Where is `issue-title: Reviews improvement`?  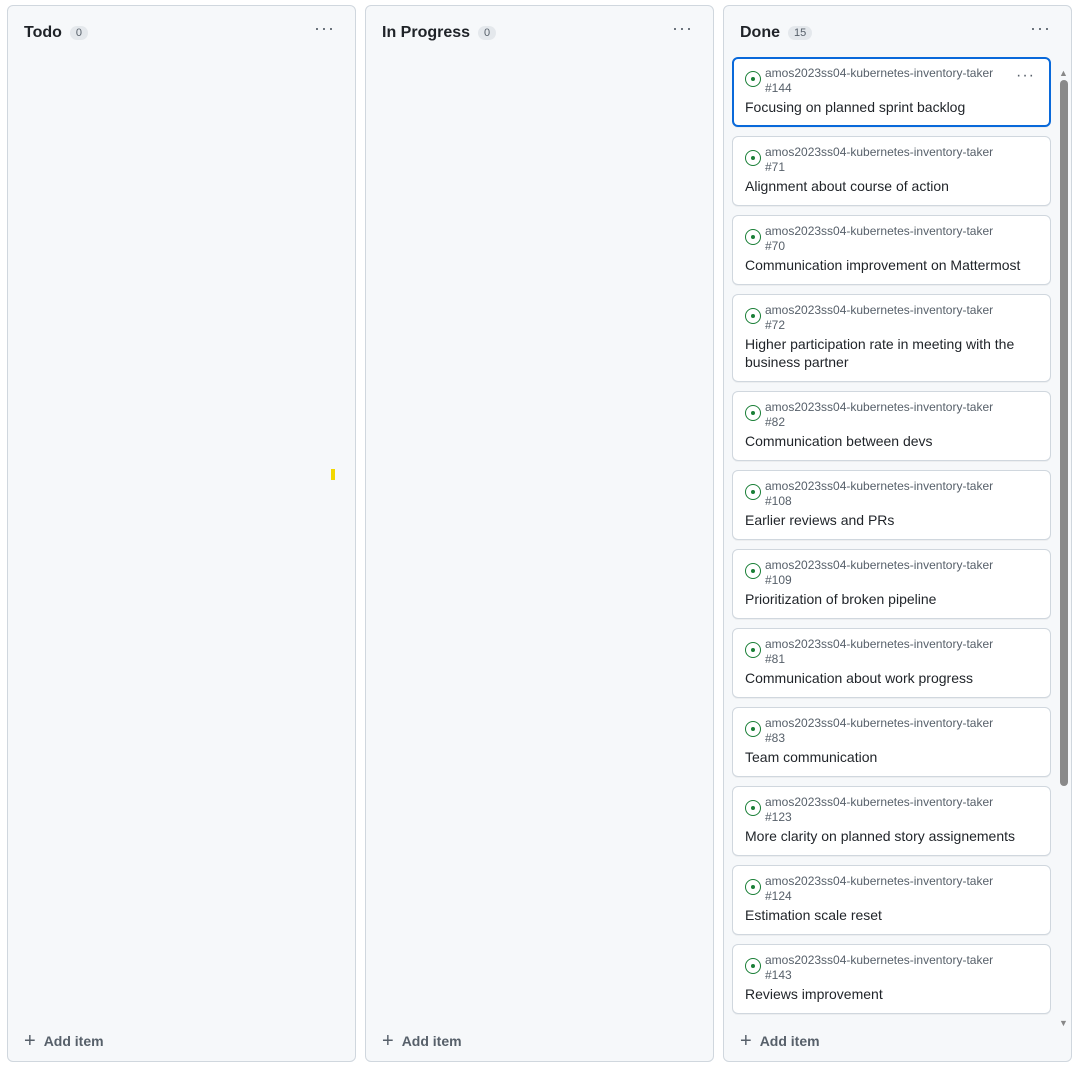 issue-title: Reviews improvement is located at coordinates (891, 994).